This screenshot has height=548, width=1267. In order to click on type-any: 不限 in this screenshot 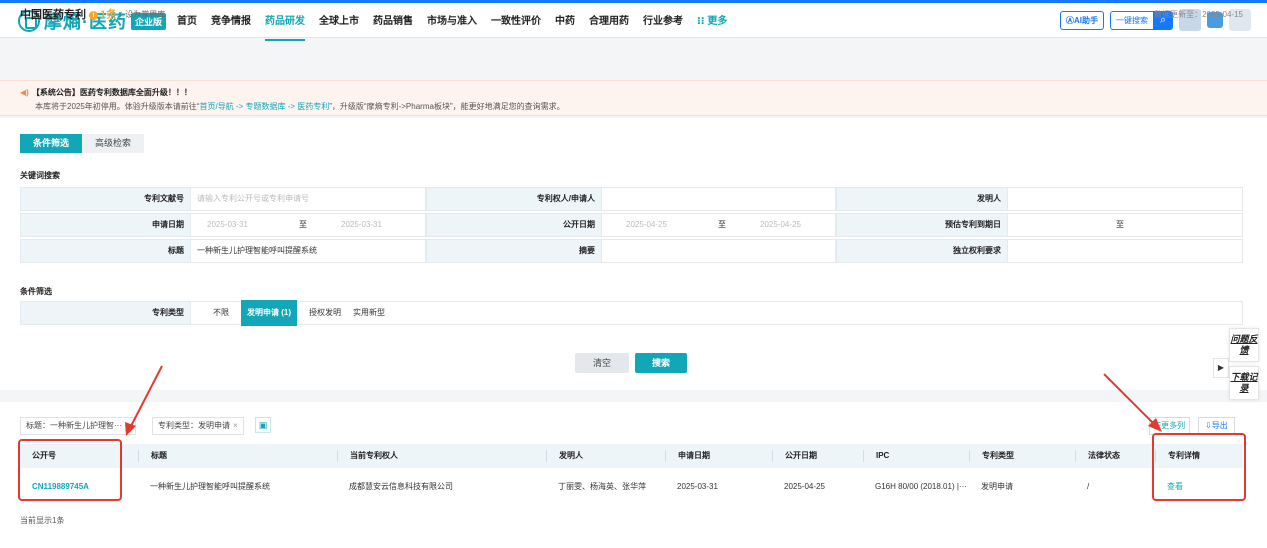, I will do `click(221, 313)`.